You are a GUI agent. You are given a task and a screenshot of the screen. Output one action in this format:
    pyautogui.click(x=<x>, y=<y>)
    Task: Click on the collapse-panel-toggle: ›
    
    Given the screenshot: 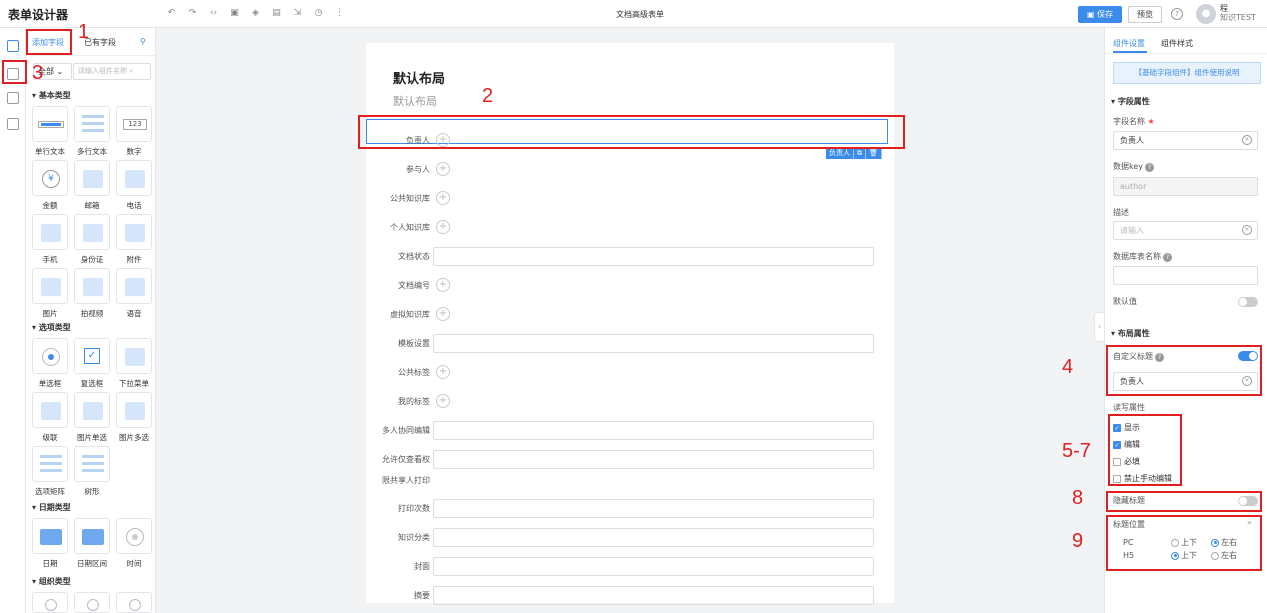 What is the action you would take?
    pyautogui.click(x=1099, y=327)
    